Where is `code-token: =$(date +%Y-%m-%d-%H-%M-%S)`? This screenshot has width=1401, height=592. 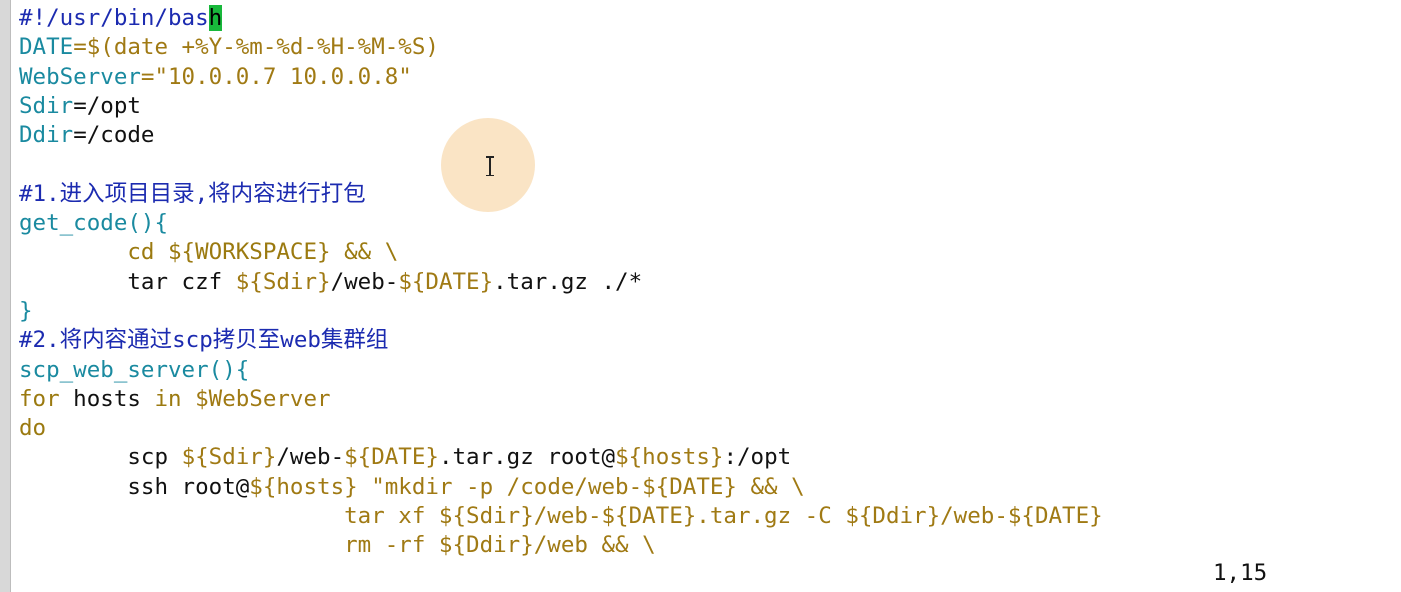
code-token: =$(date +%Y-%m-%d-%H-%M-%S) is located at coordinates (256, 47).